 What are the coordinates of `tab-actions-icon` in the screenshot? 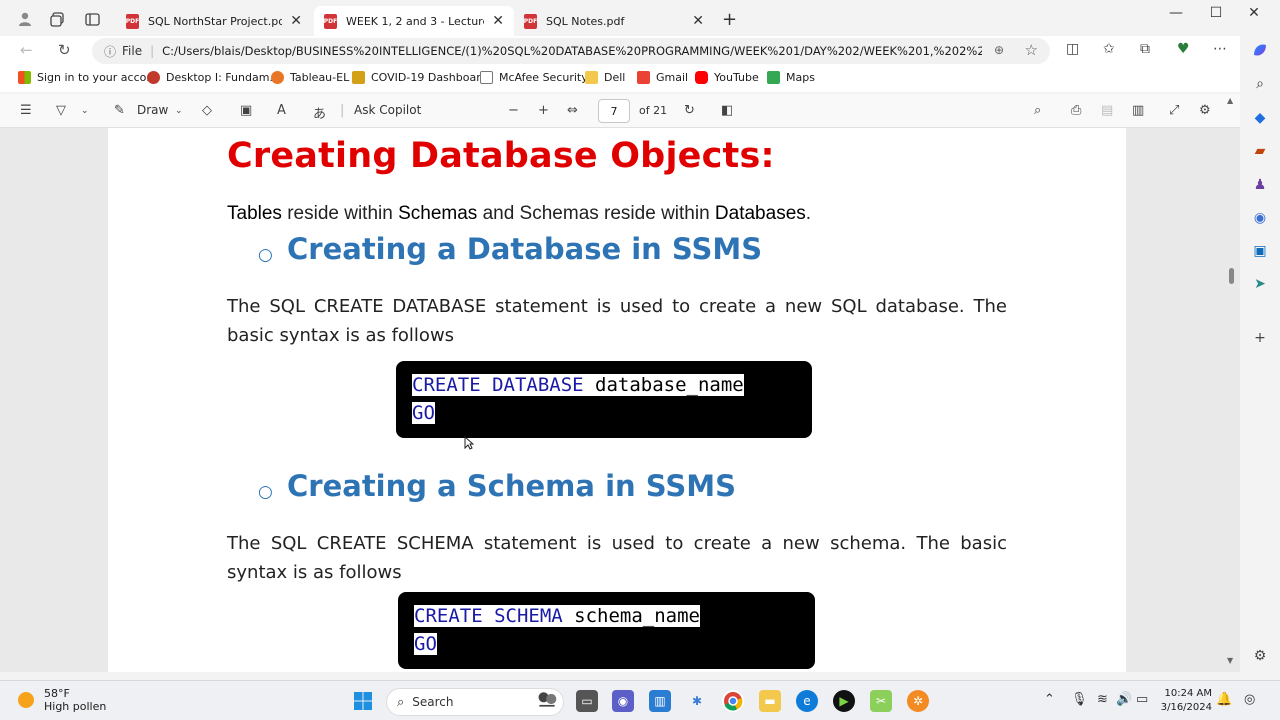 It's located at (92, 19).